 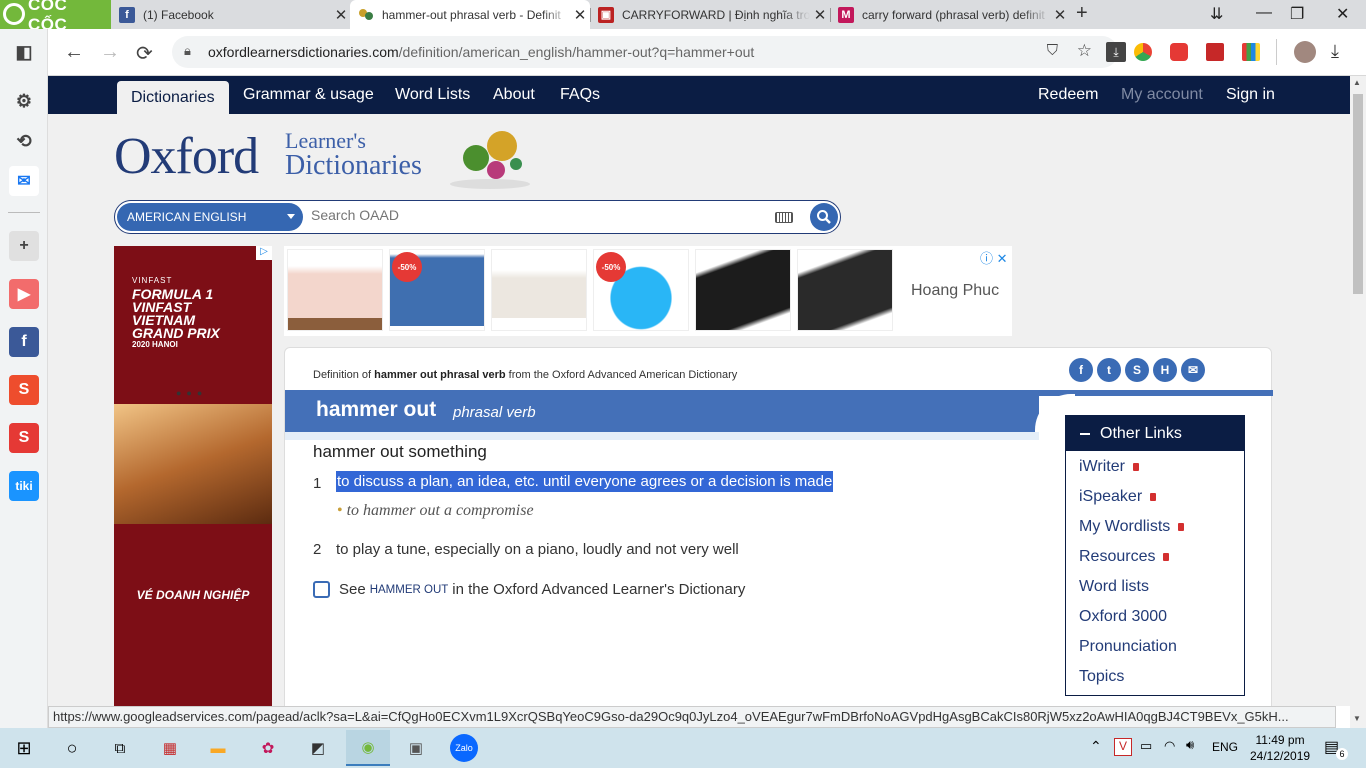 I want to click on nav-my-account: My account, so click(x=1162, y=95).